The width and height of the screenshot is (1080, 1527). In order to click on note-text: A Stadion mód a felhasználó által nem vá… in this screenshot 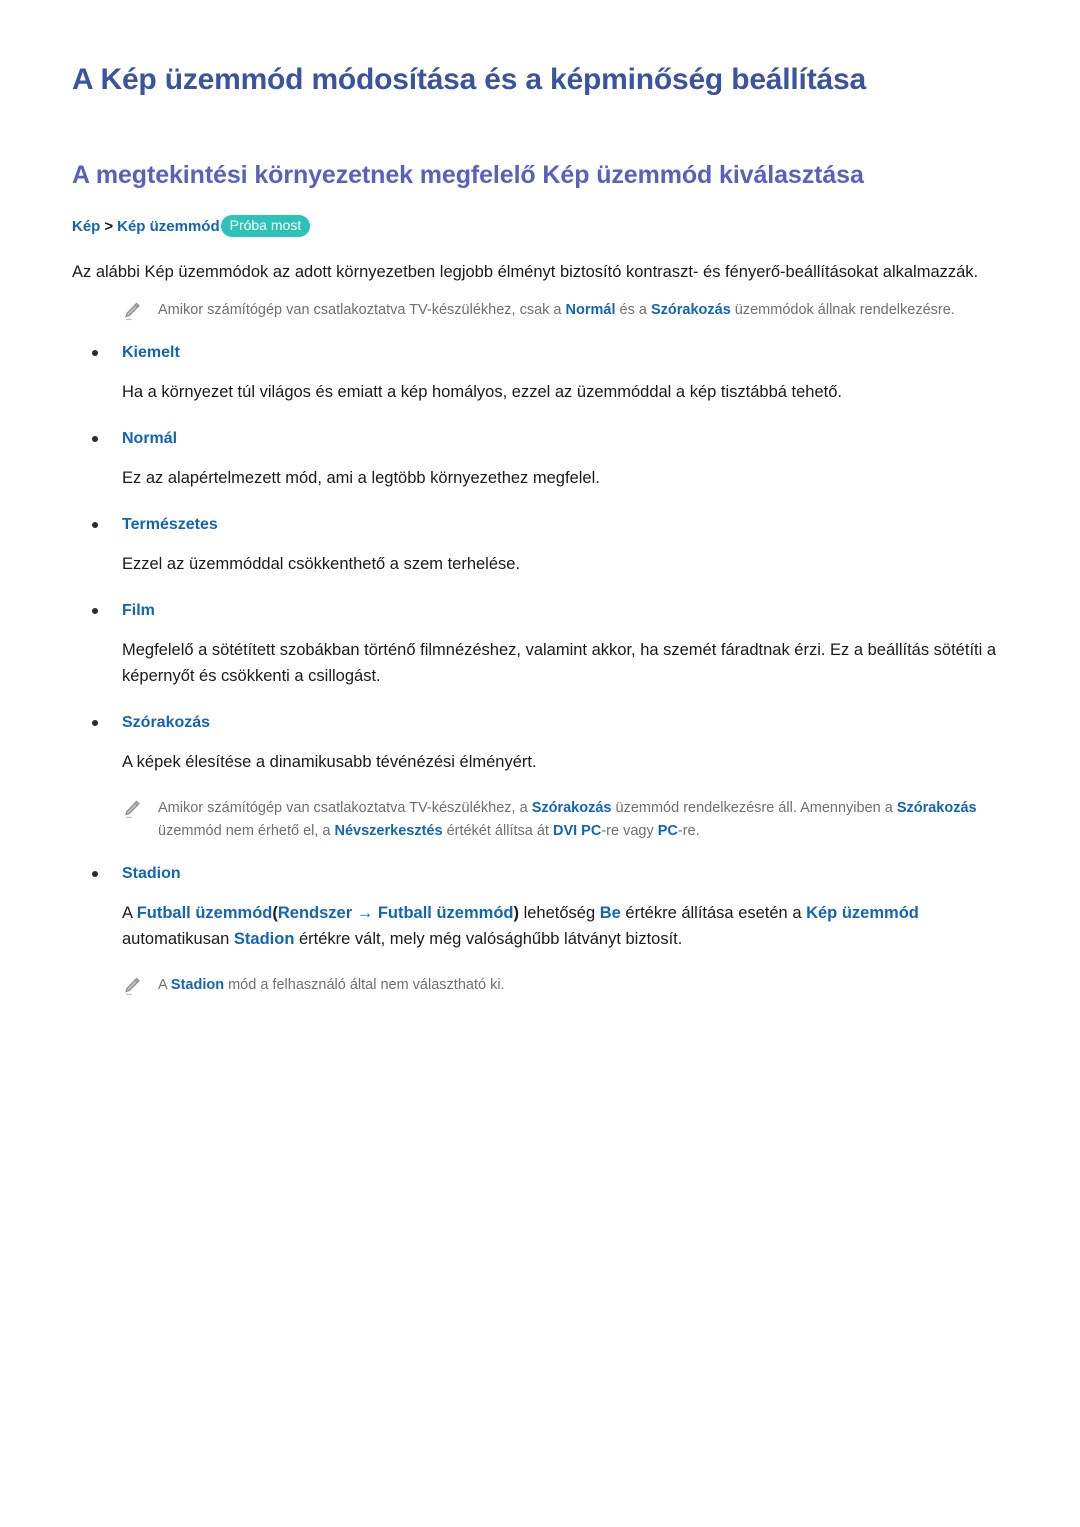, I will do `click(331, 985)`.